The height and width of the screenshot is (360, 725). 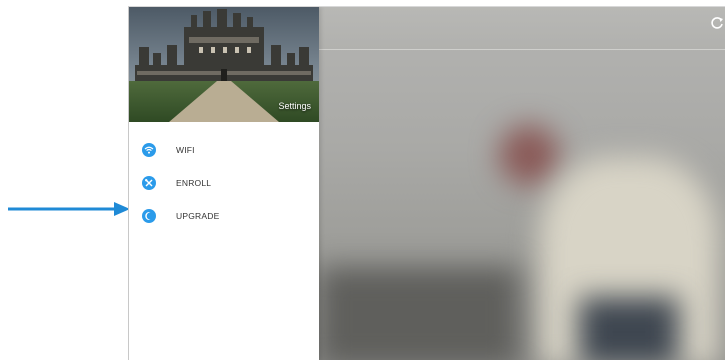 What do you see at coordinates (224, 64) in the screenshot?
I see `drawer-header-image: Settings` at bounding box center [224, 64].